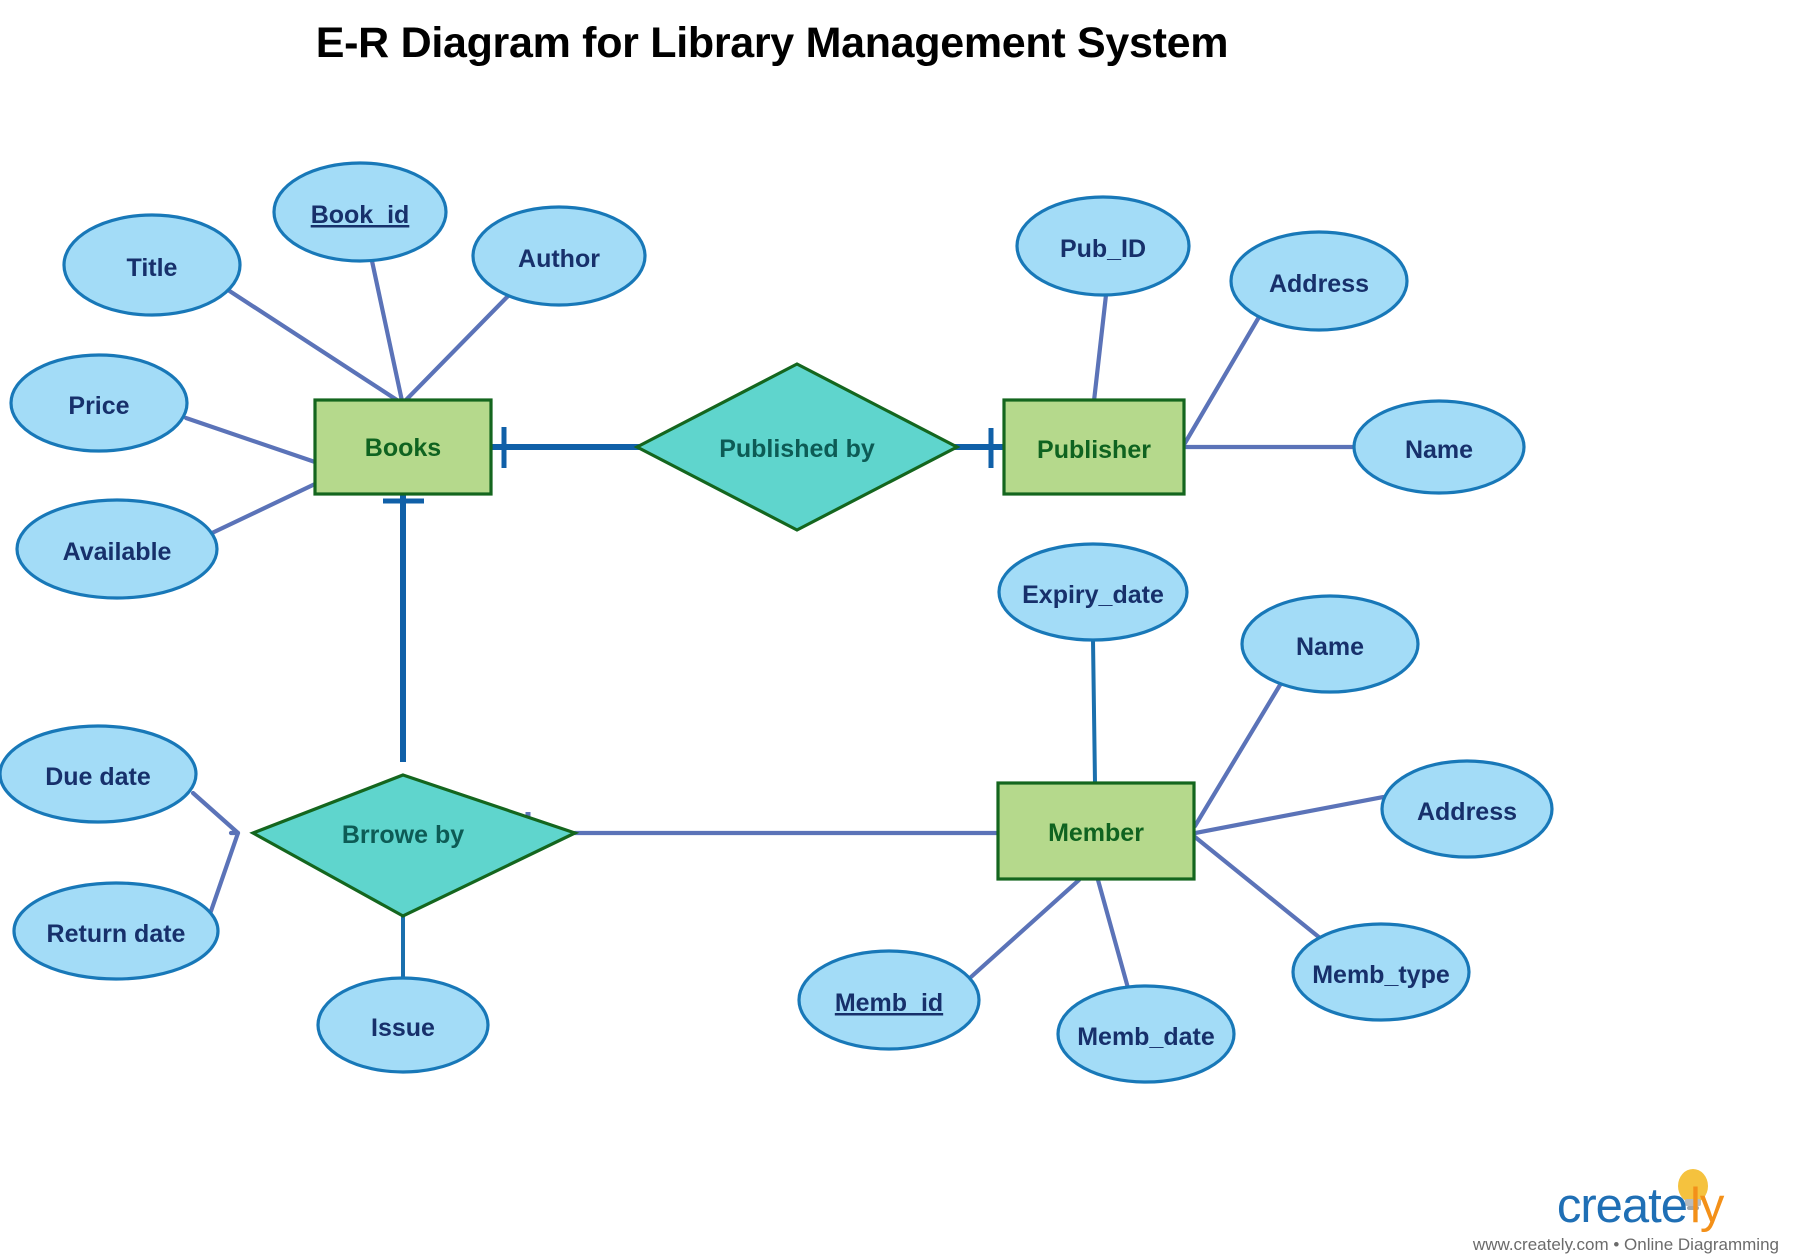 The width and height of the screenshot is (1813, 1260). I want to click on attribute-expiry-date: Expiry_date, so click(1093, 592).